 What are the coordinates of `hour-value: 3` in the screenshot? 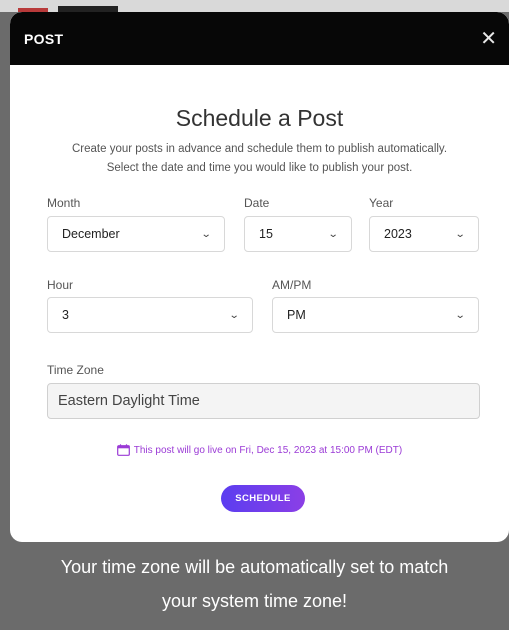 It's located at (65, 315).